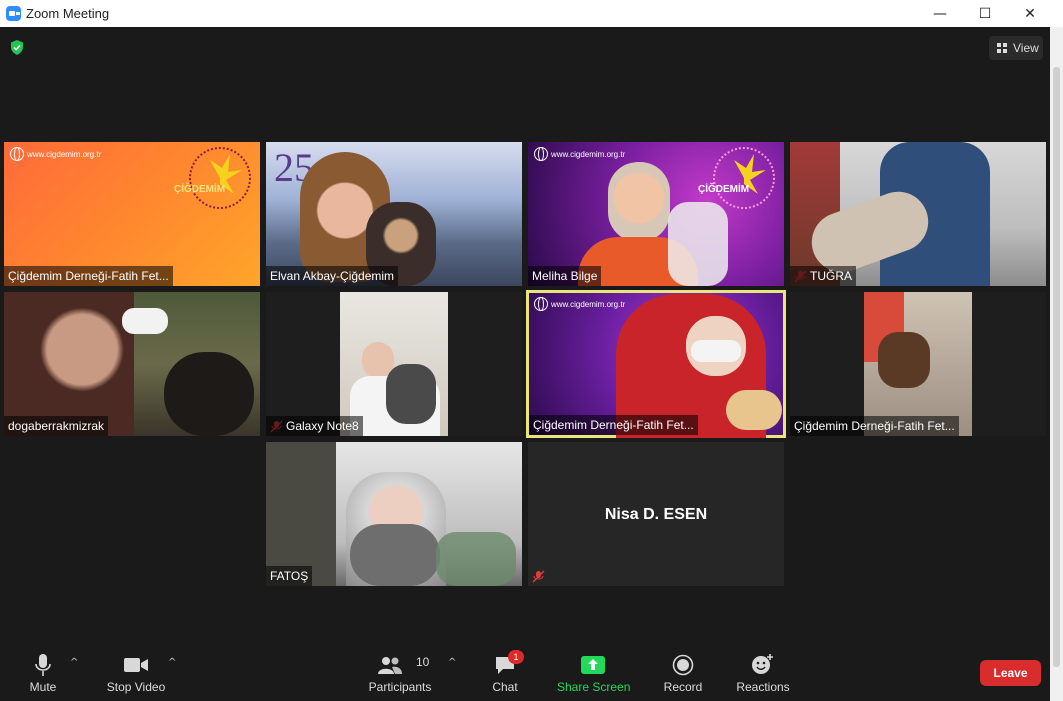  What do you see at coordinates (13, 13) in the screenshot?
I see `zoom-app-icon` at bounding box center [13, 13].